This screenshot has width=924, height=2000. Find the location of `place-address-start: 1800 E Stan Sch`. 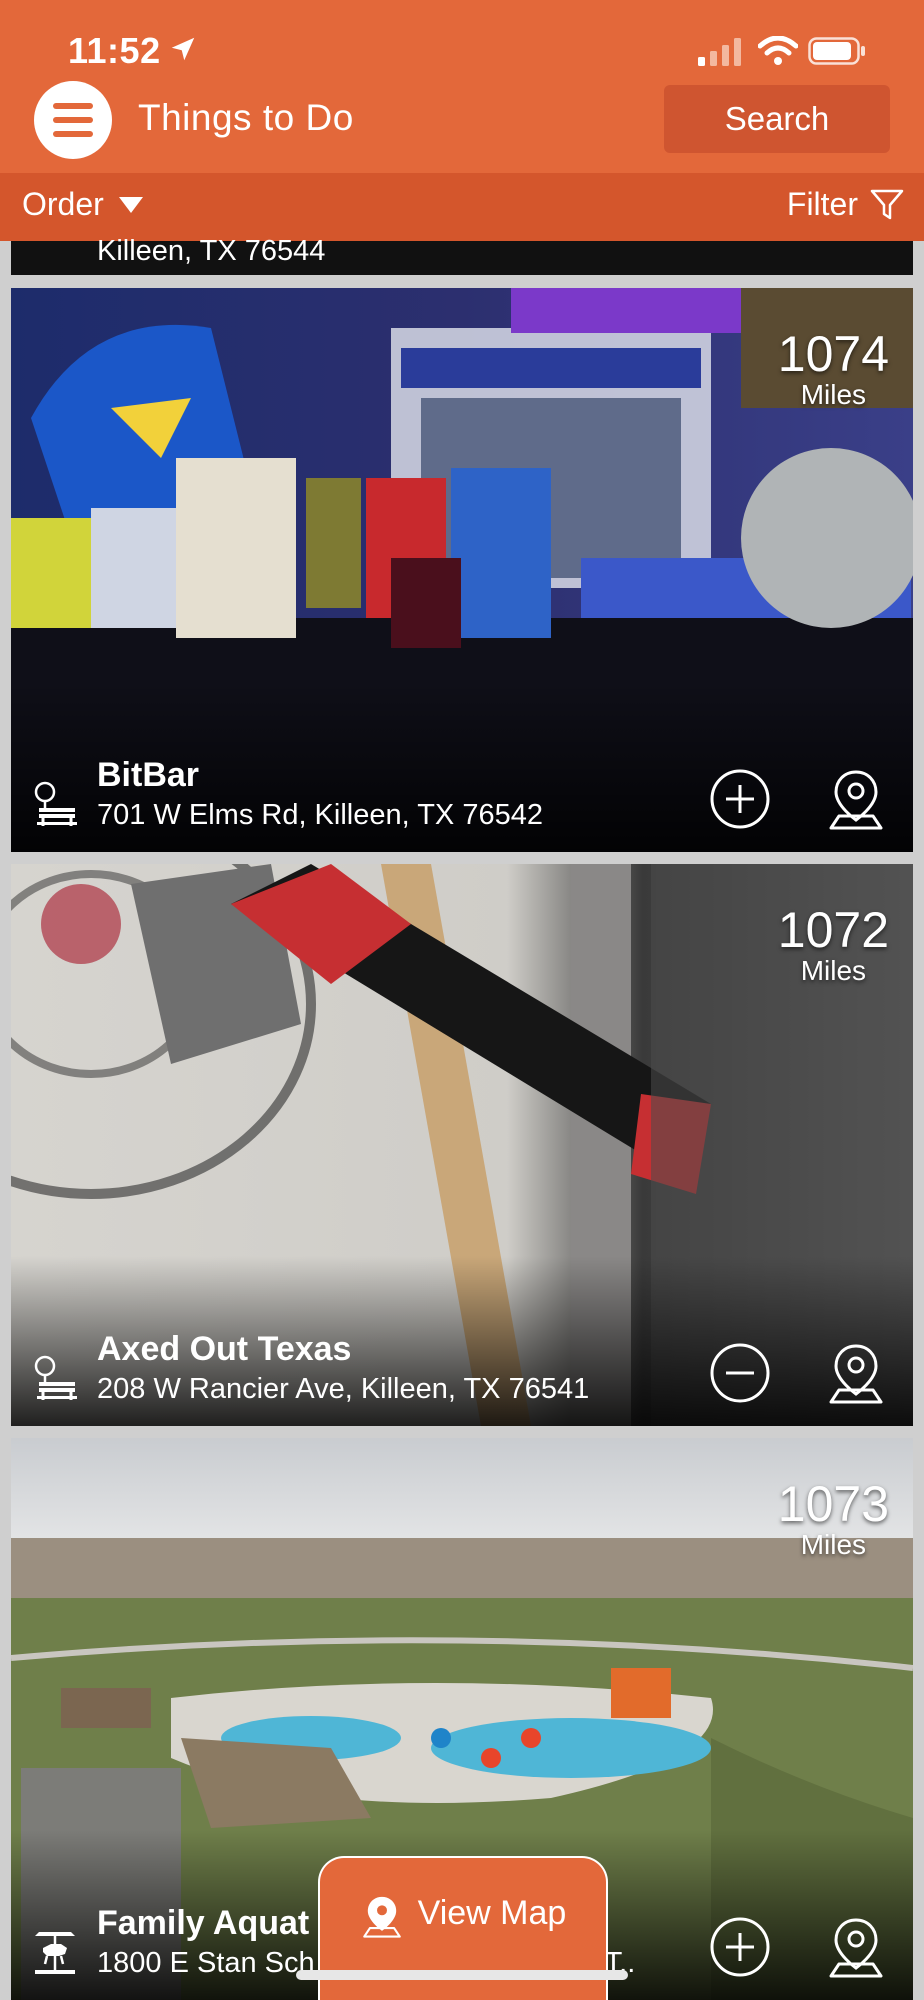

place-address-start: 1800 E Stan Sch is located at coordinates (206, 1963).